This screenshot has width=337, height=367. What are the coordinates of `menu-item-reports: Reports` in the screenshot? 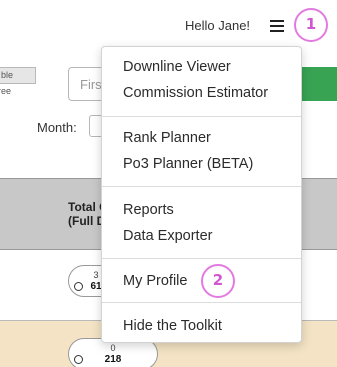 It's located at (148, 210).